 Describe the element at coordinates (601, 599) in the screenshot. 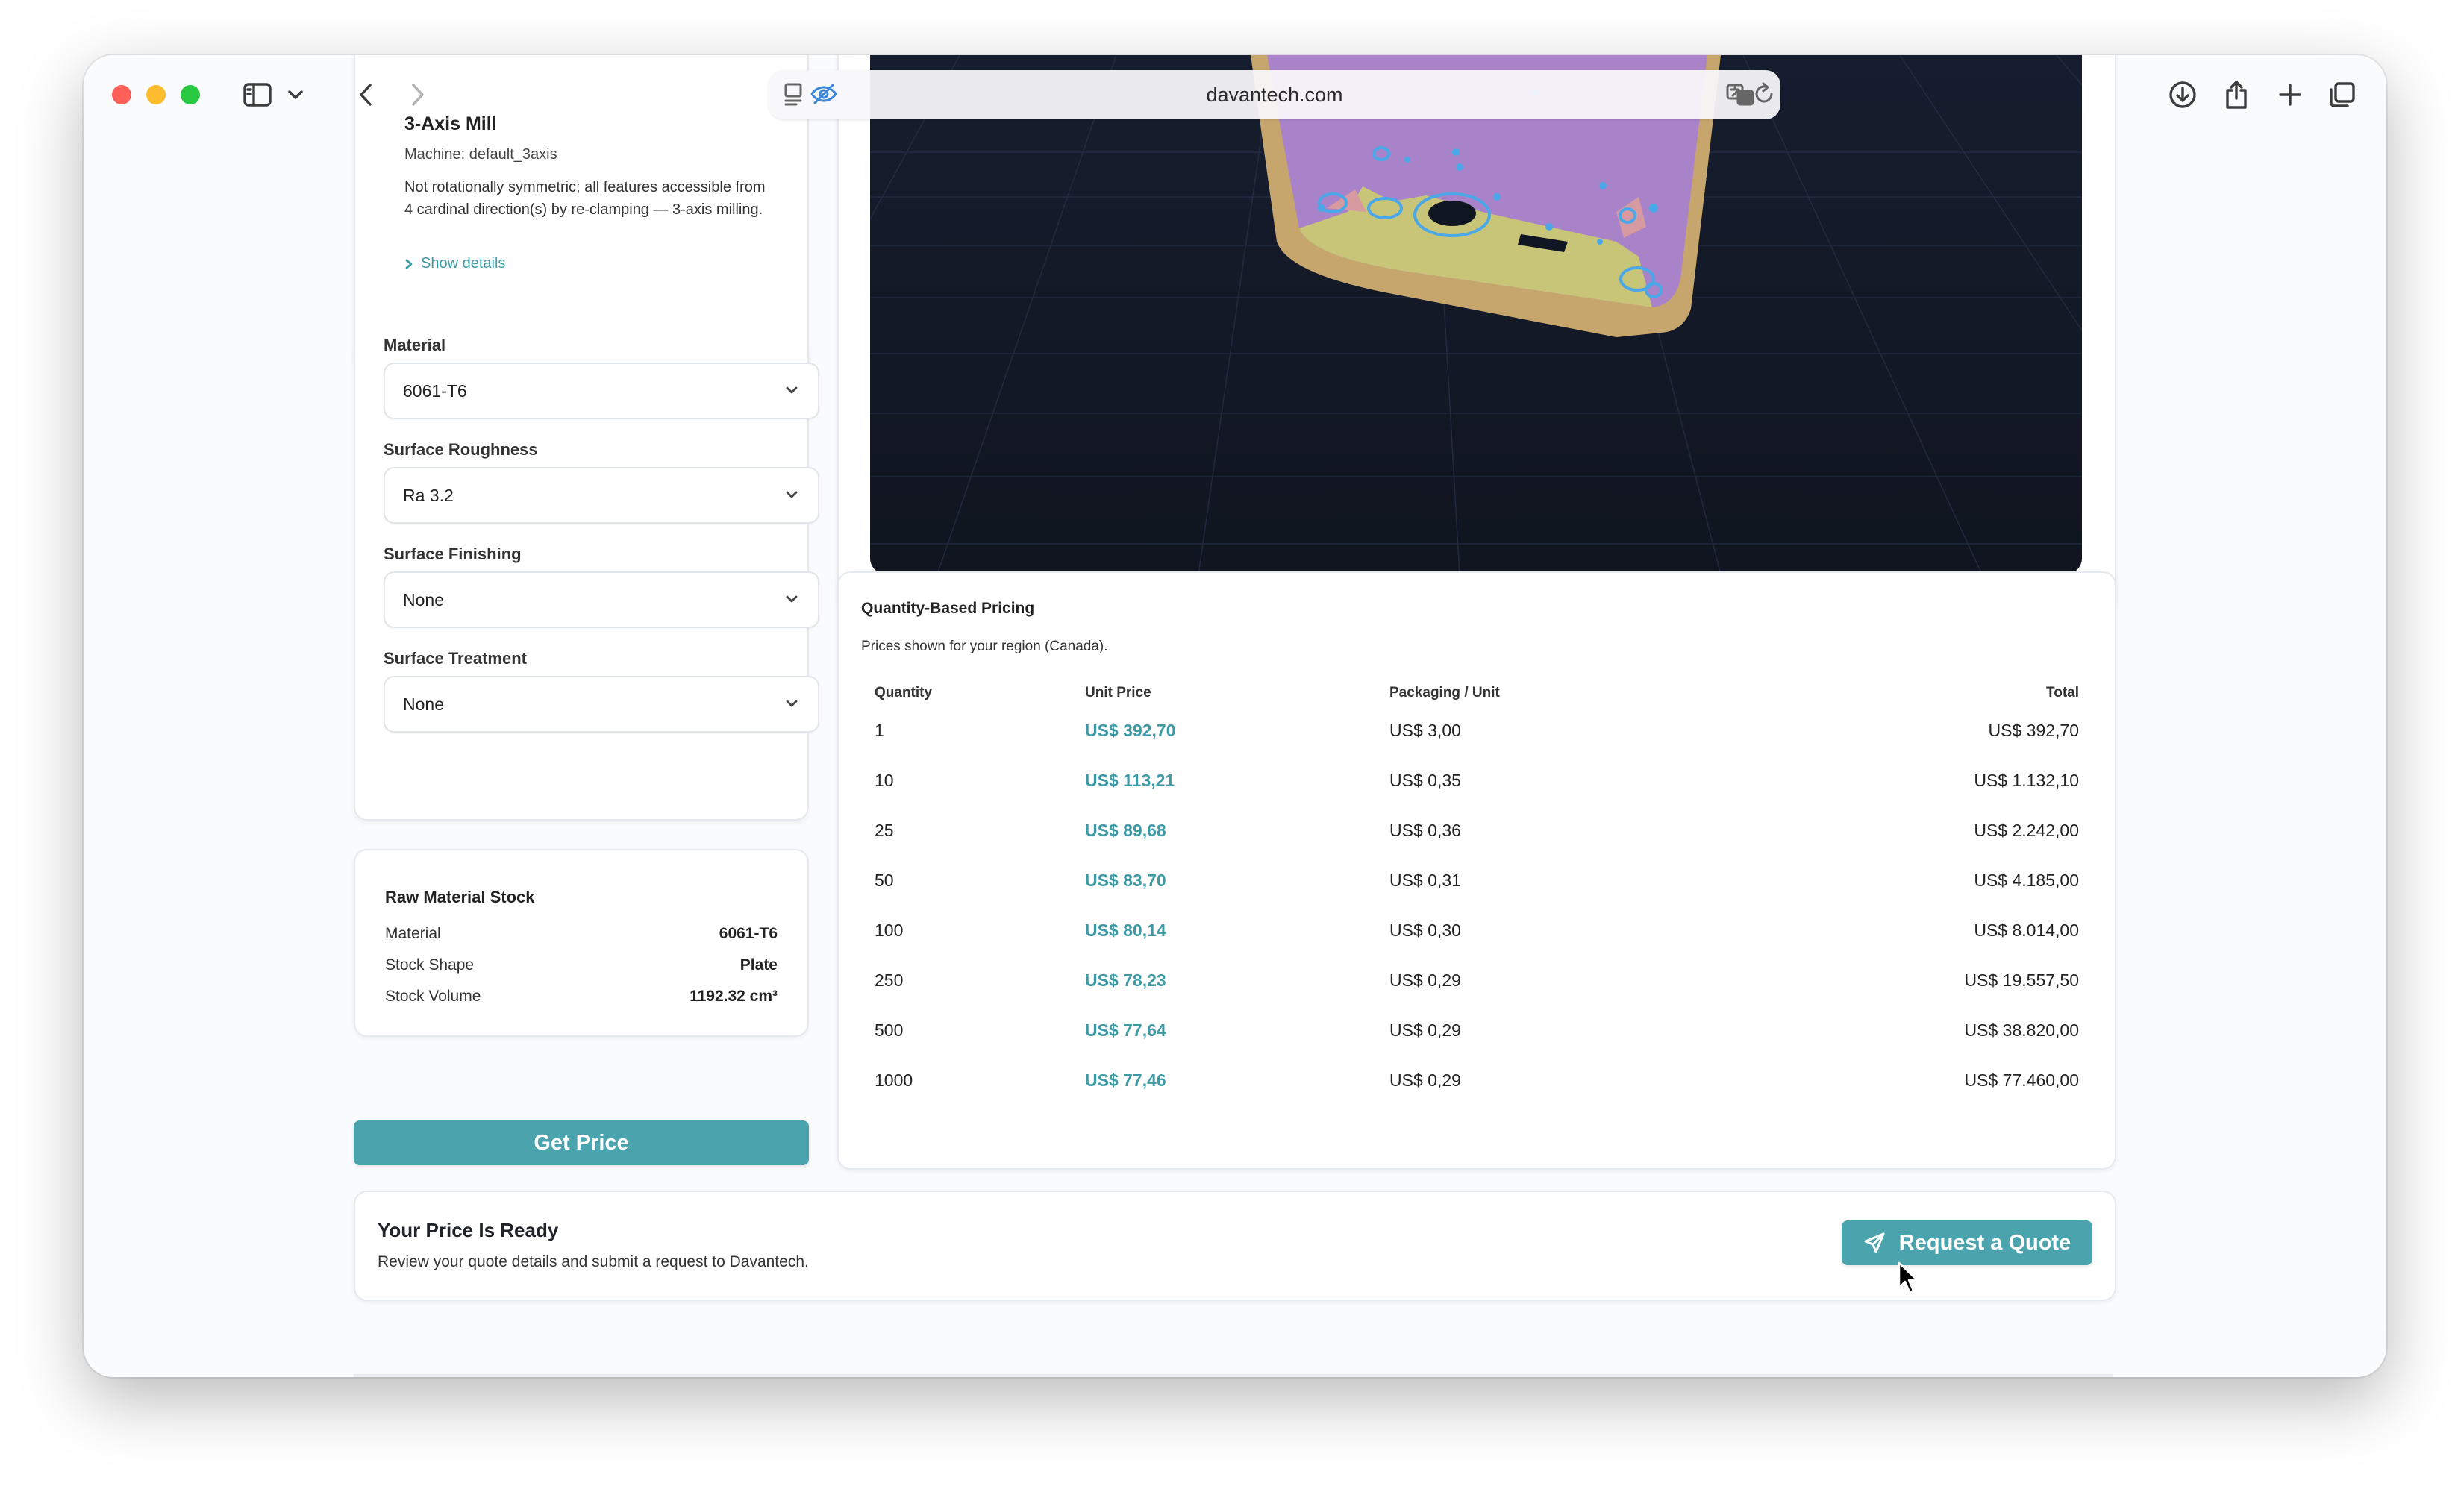

I see `finishing-select: None` at that location.